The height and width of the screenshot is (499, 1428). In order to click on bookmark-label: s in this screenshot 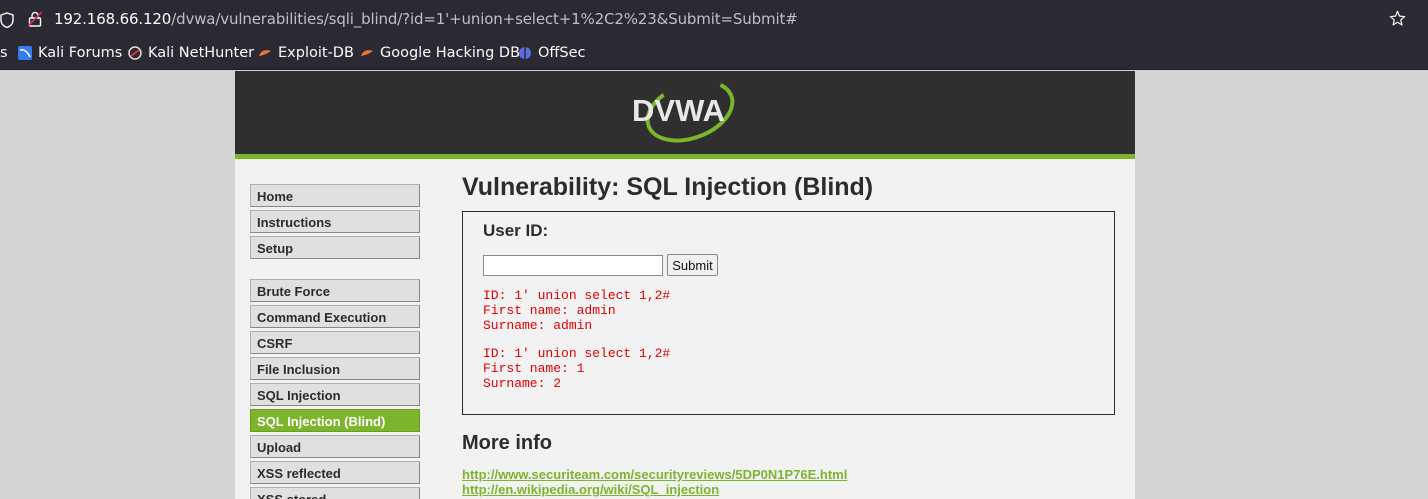, I will do `click(4, 53)`.